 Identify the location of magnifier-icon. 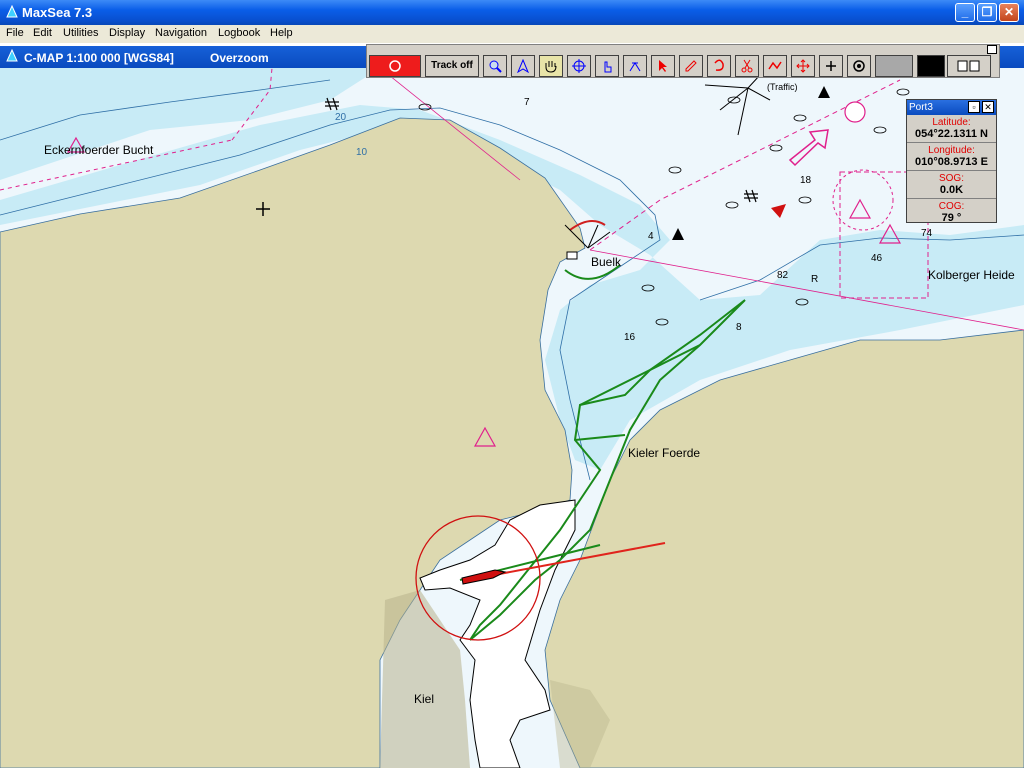
(495, 66).